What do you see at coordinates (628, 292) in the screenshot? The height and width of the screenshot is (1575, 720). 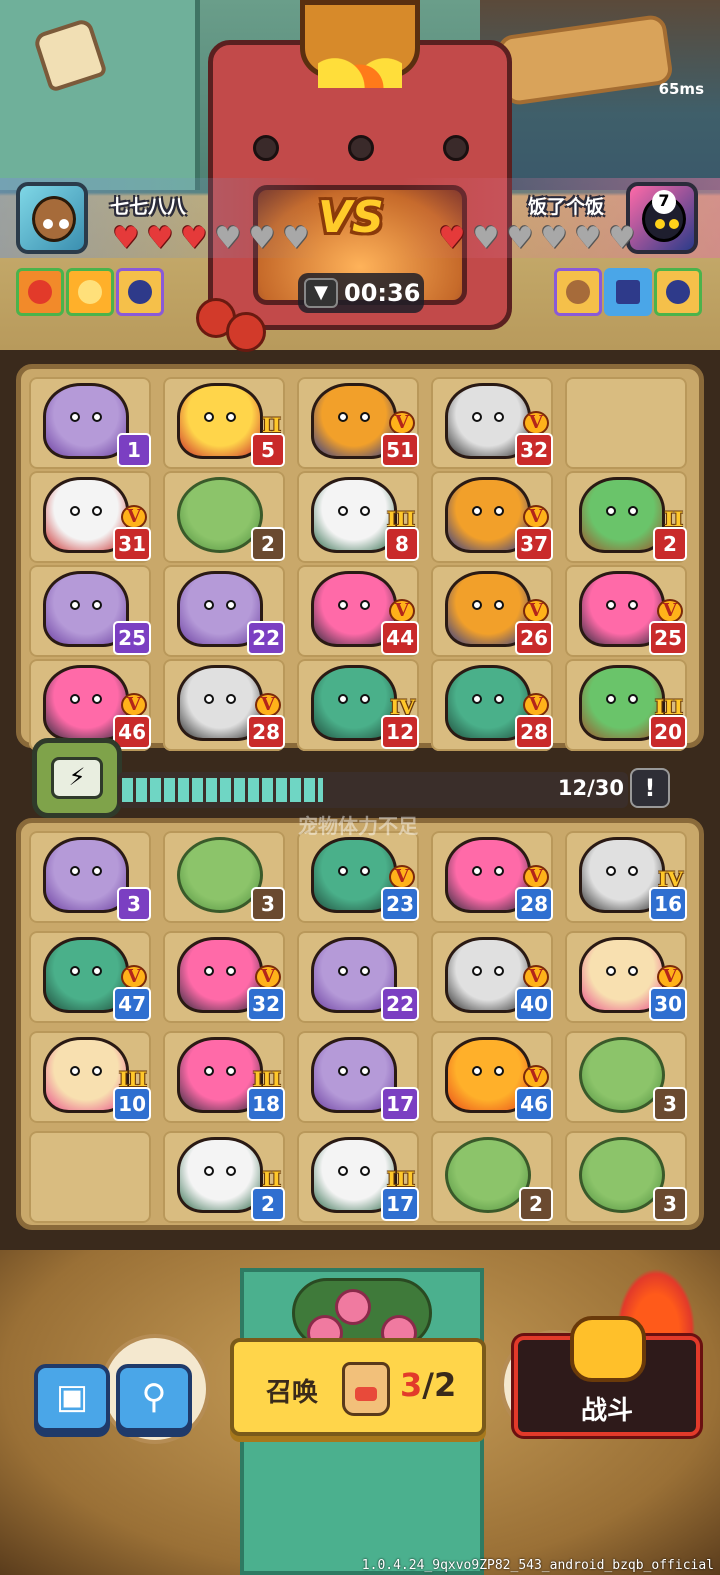 I see `opponent-buff-city-icon` at bounding box center [628, 292].